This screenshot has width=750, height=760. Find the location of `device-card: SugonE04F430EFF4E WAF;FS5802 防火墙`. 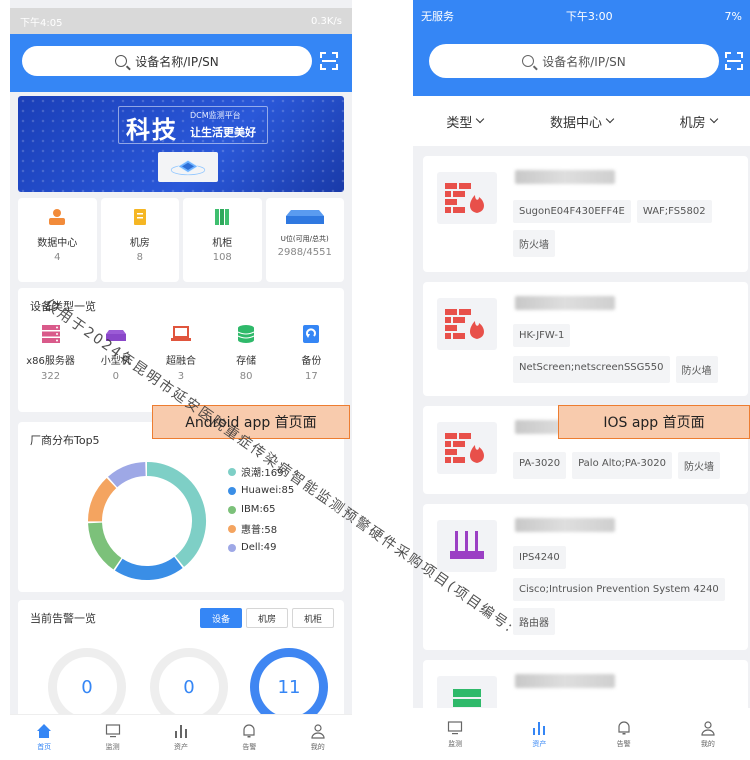

device-card: SugonE04F430EFF4E WAF;FS5802 防火墙 is located at coordinates (585, 214).